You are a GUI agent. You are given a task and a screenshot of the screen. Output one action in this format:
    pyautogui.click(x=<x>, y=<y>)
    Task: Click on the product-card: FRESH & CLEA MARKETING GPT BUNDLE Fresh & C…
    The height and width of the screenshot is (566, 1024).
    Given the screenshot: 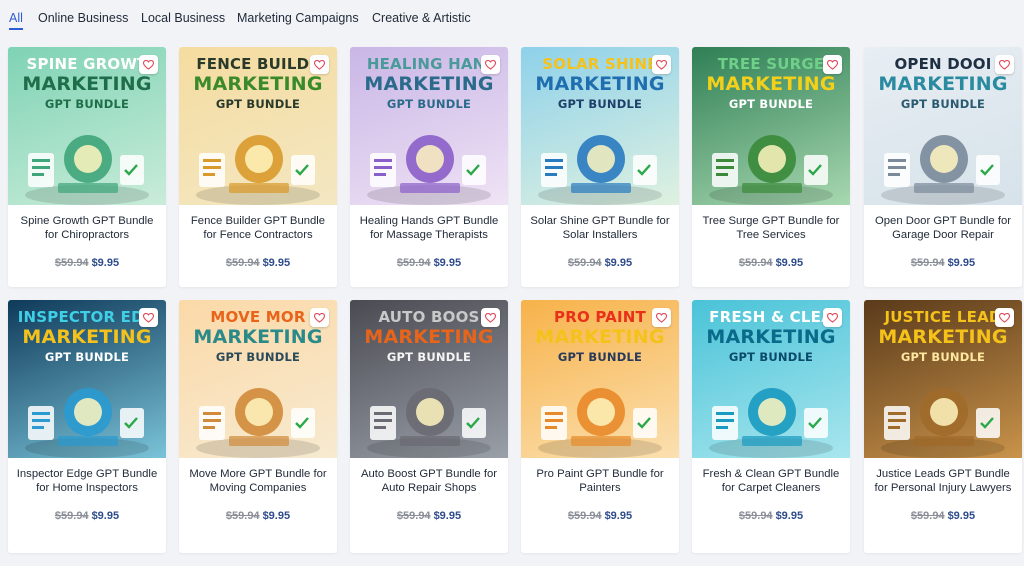 What is the action you would take?
    pyautogui.click(x=771, y=426)
    